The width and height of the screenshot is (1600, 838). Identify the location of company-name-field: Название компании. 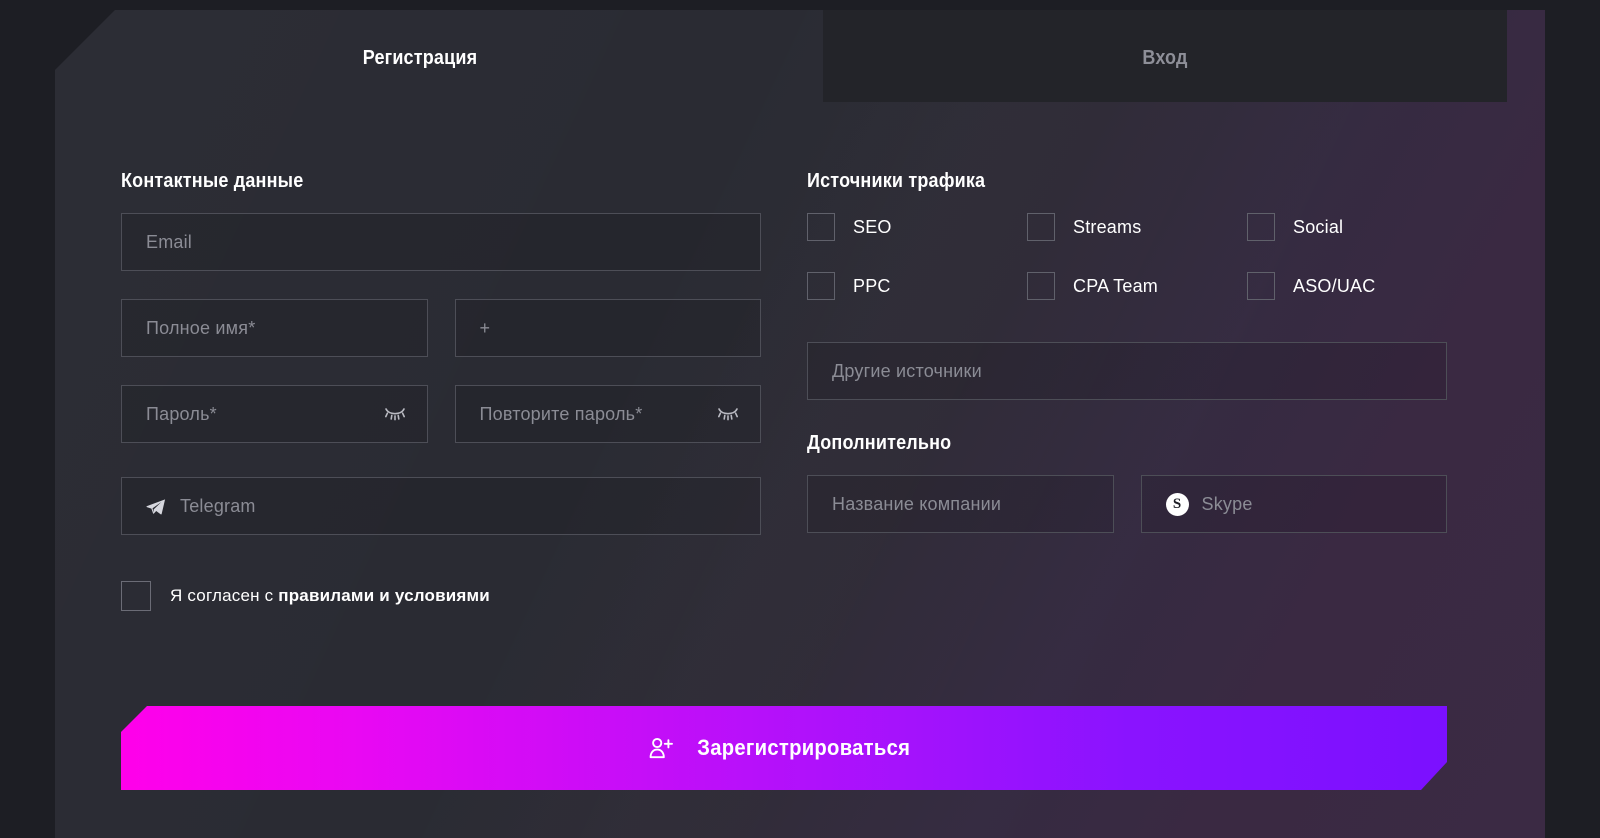
(960, 504).